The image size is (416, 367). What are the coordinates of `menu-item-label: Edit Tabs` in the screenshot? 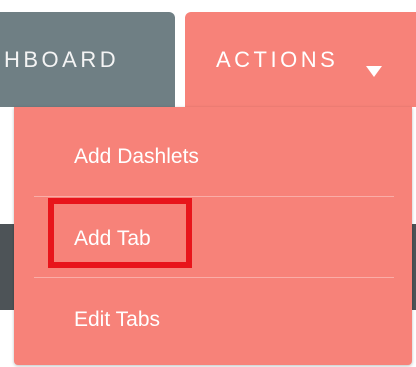 It's located at (117, 319).